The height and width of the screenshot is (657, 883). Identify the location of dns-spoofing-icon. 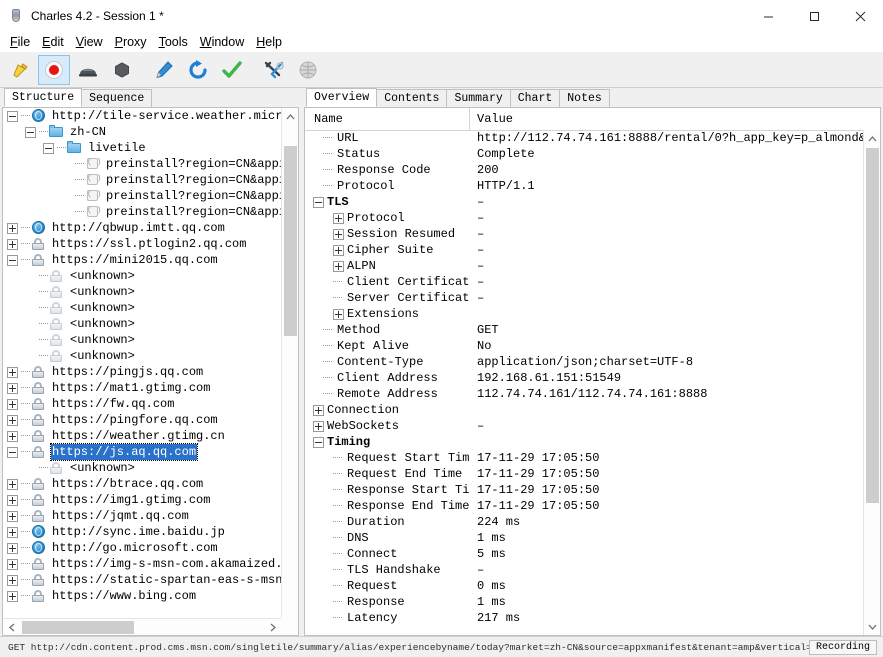
(308, 70).